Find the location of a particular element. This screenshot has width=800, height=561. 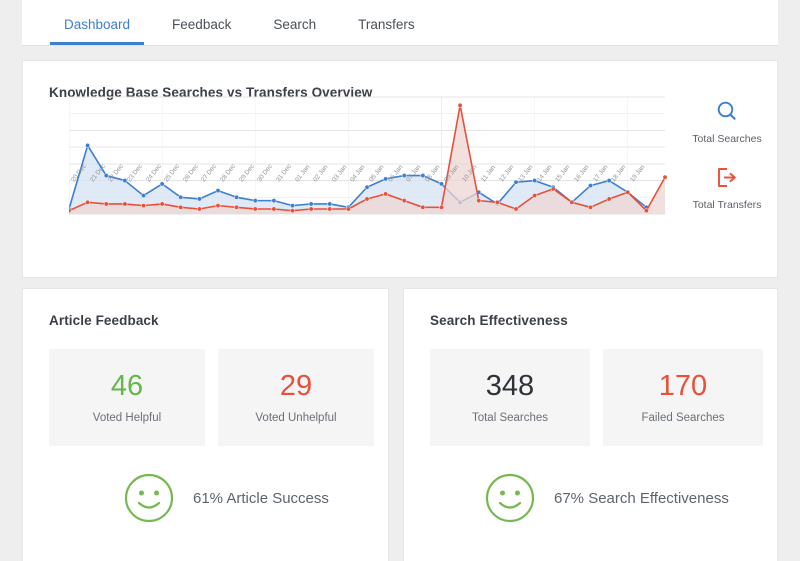

total-searches-value: 348 is located at coordinates (510, 385).